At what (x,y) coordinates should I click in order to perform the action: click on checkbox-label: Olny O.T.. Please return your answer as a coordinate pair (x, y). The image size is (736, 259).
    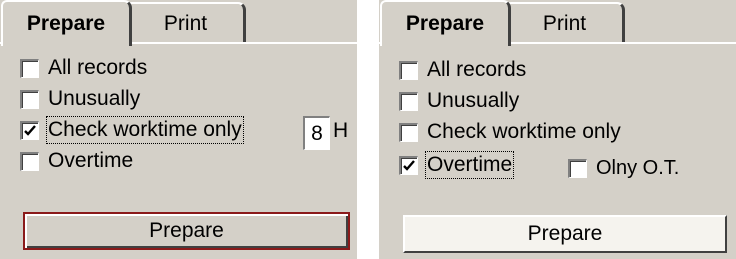
    Looking at the image, I should click on (638, 167).